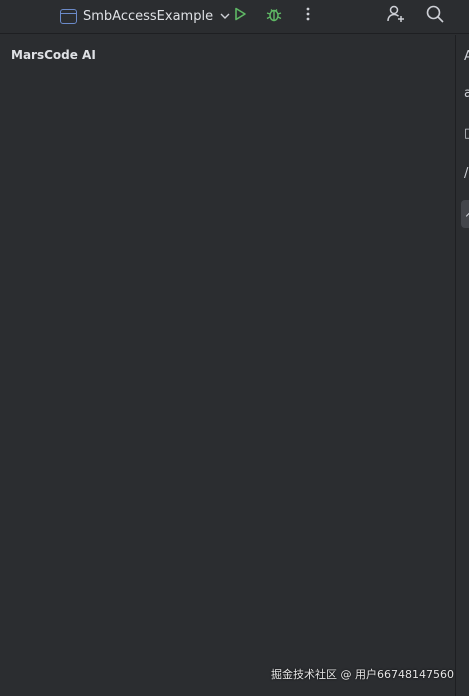 The width and height of the screenshot is (469, 696). I want to click on play-icon, so click(240, 16).